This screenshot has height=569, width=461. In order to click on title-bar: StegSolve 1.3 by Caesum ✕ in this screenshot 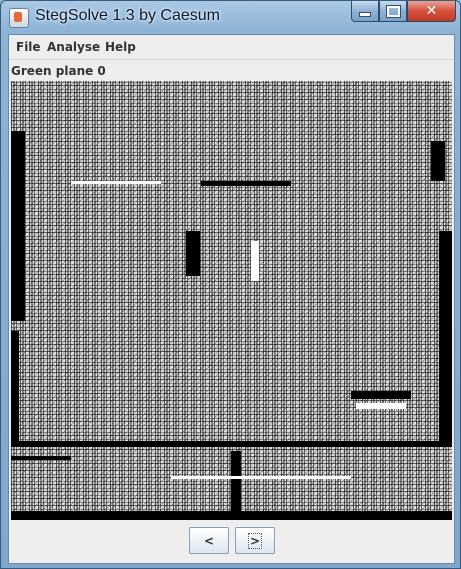, I will do `click(230, 17)`.